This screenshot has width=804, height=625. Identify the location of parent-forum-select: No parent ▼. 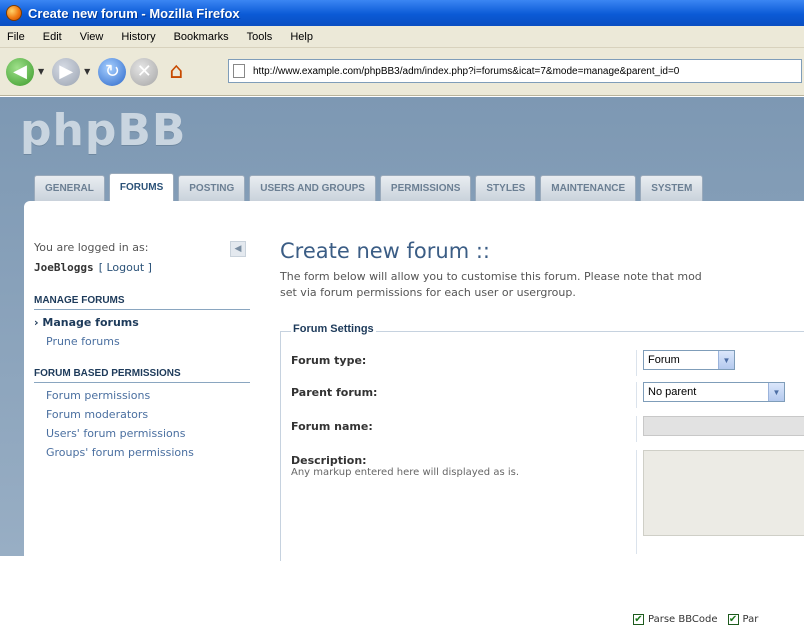
(714, 392).